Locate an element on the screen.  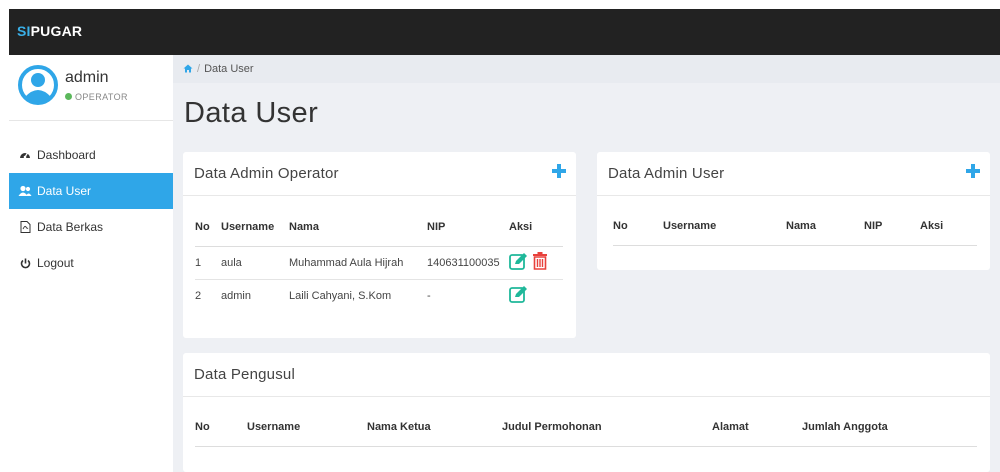
add-user-plus-icon is located at coordinates (973, 171).